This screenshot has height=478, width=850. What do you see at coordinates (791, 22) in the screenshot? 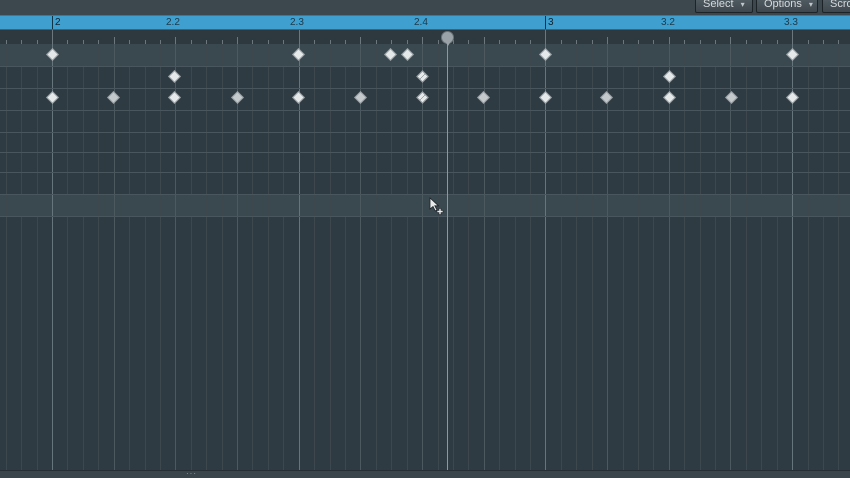
I see `ruler-label: 3.3` at bounding box center [791, 22].